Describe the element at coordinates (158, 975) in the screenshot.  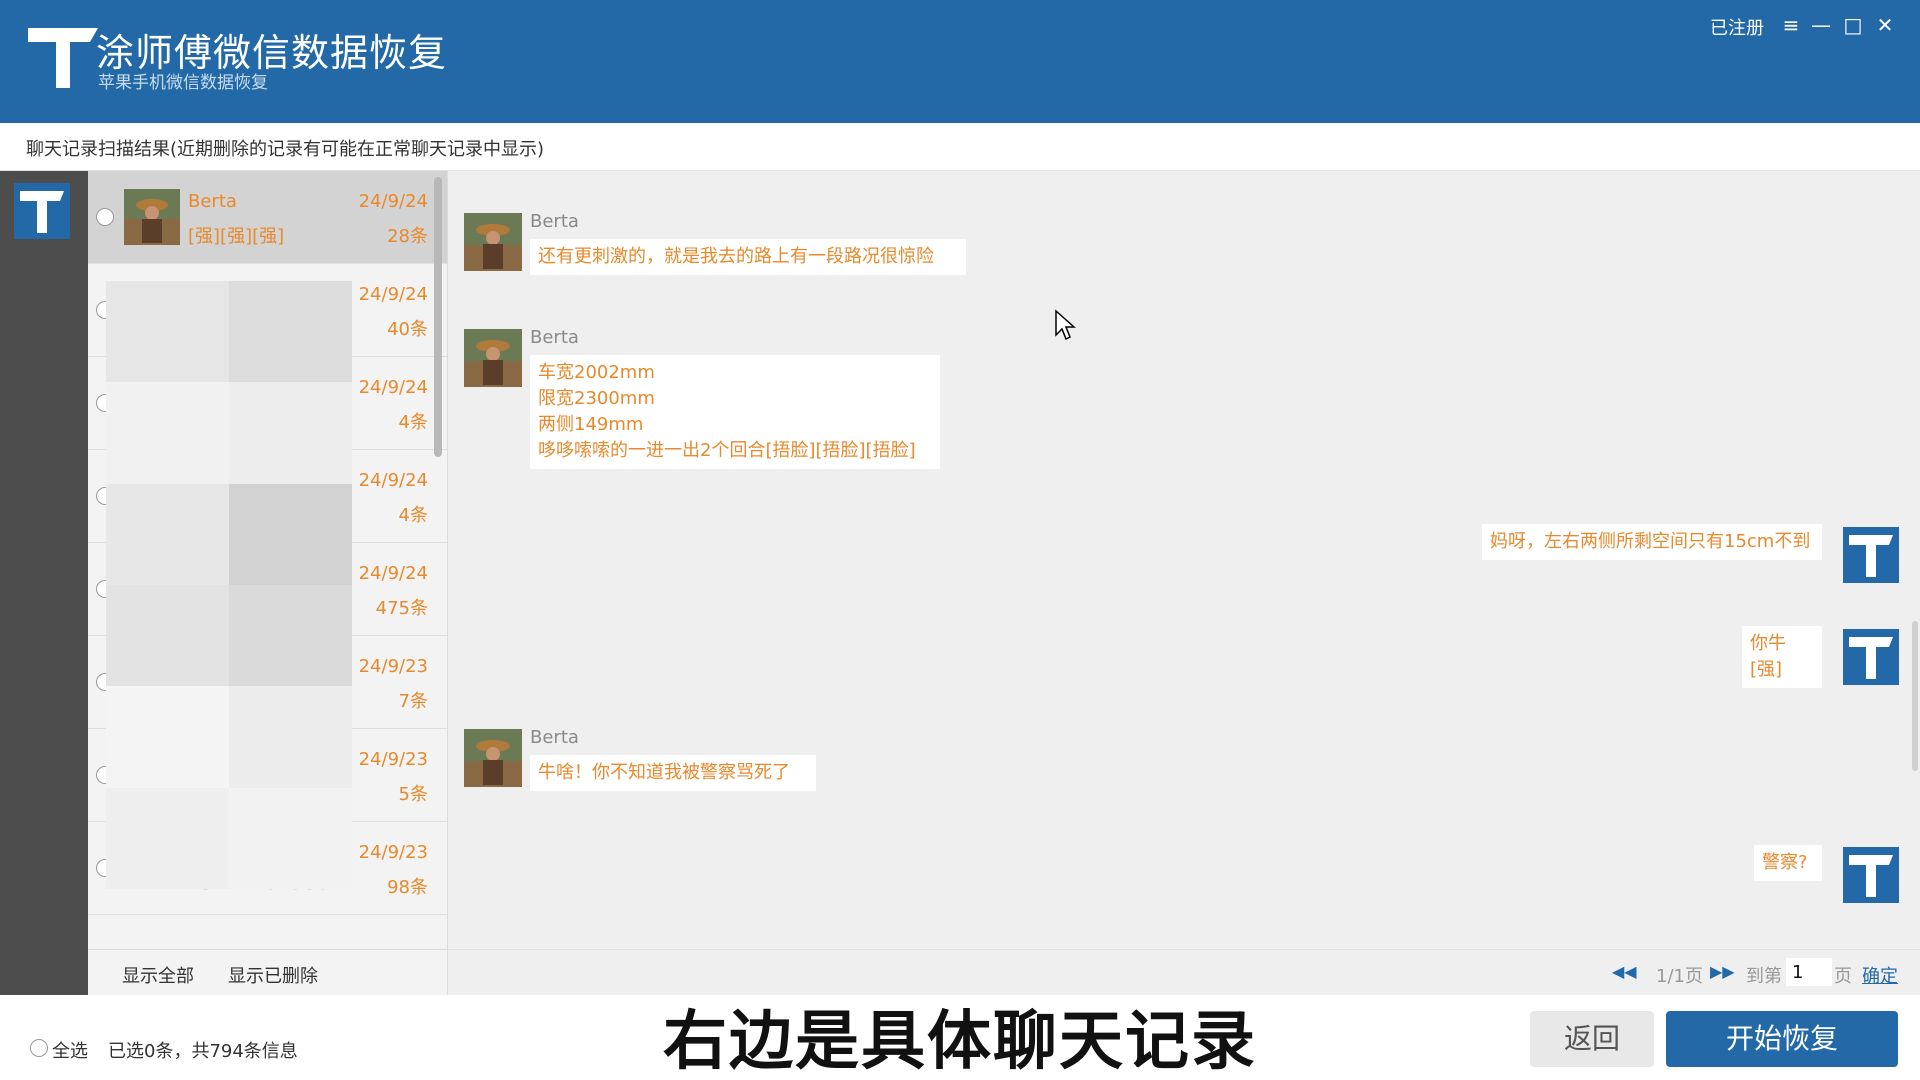
I see `show-all-button: 显示全部` at that location.